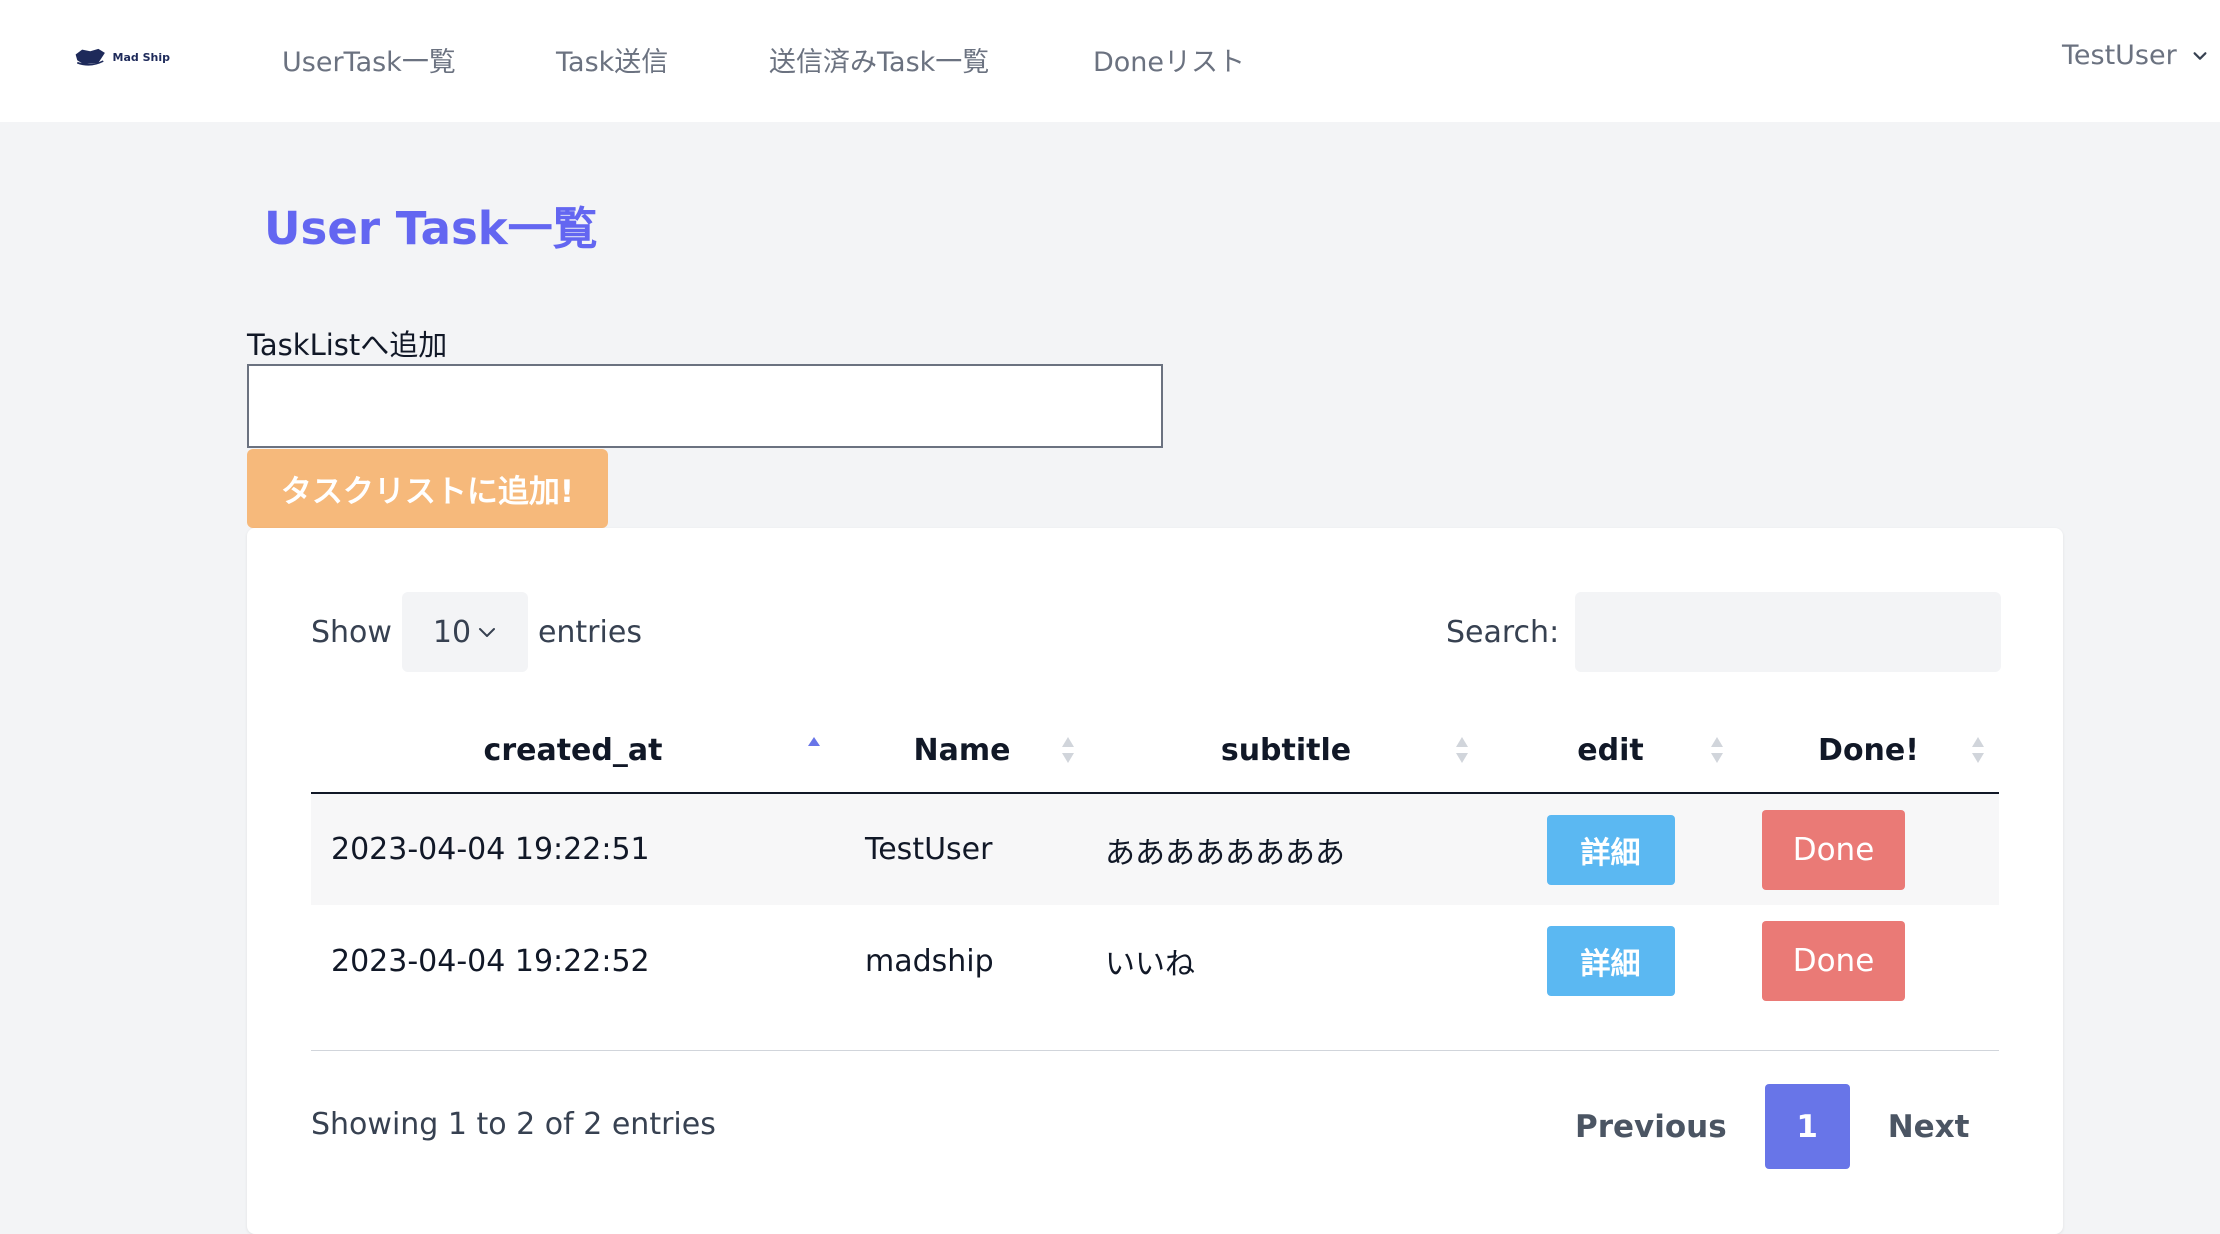 The width and height of the screenshot is (2220, 1234). I want to click on table-bottom-divider, so click(1155, 1050).